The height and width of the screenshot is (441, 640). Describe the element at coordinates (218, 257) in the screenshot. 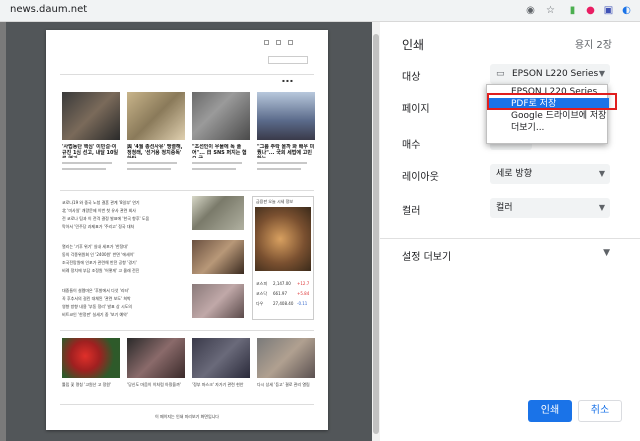

I see `mid-photo-mid` at that location.